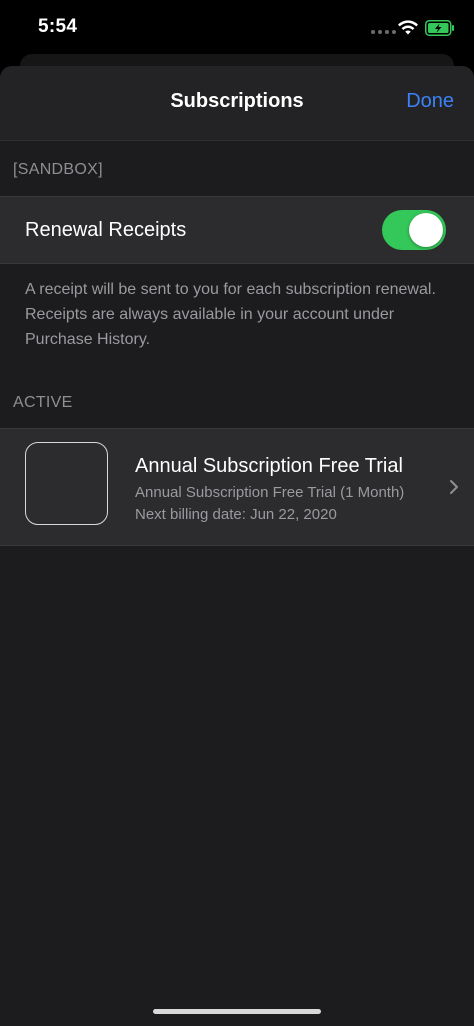  I want to click on page-title: Subscriptions, so click(237, 101).